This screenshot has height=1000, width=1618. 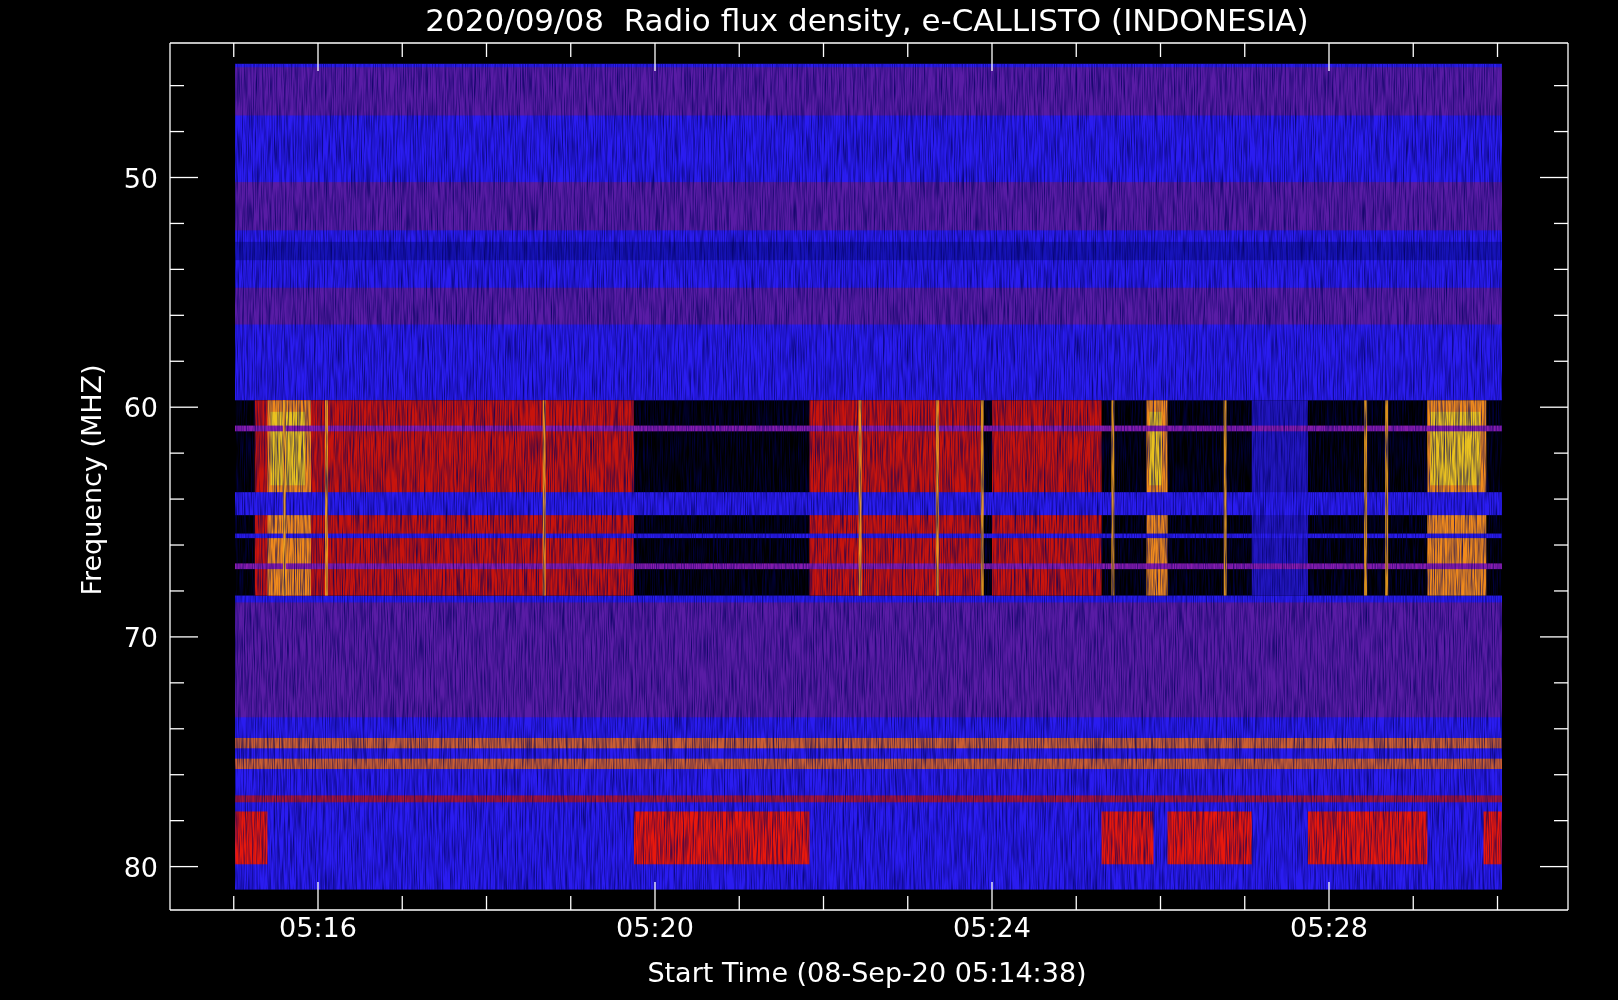 I want to click on axis-label: Frequency (MHZ), so click(x=91, y=480).